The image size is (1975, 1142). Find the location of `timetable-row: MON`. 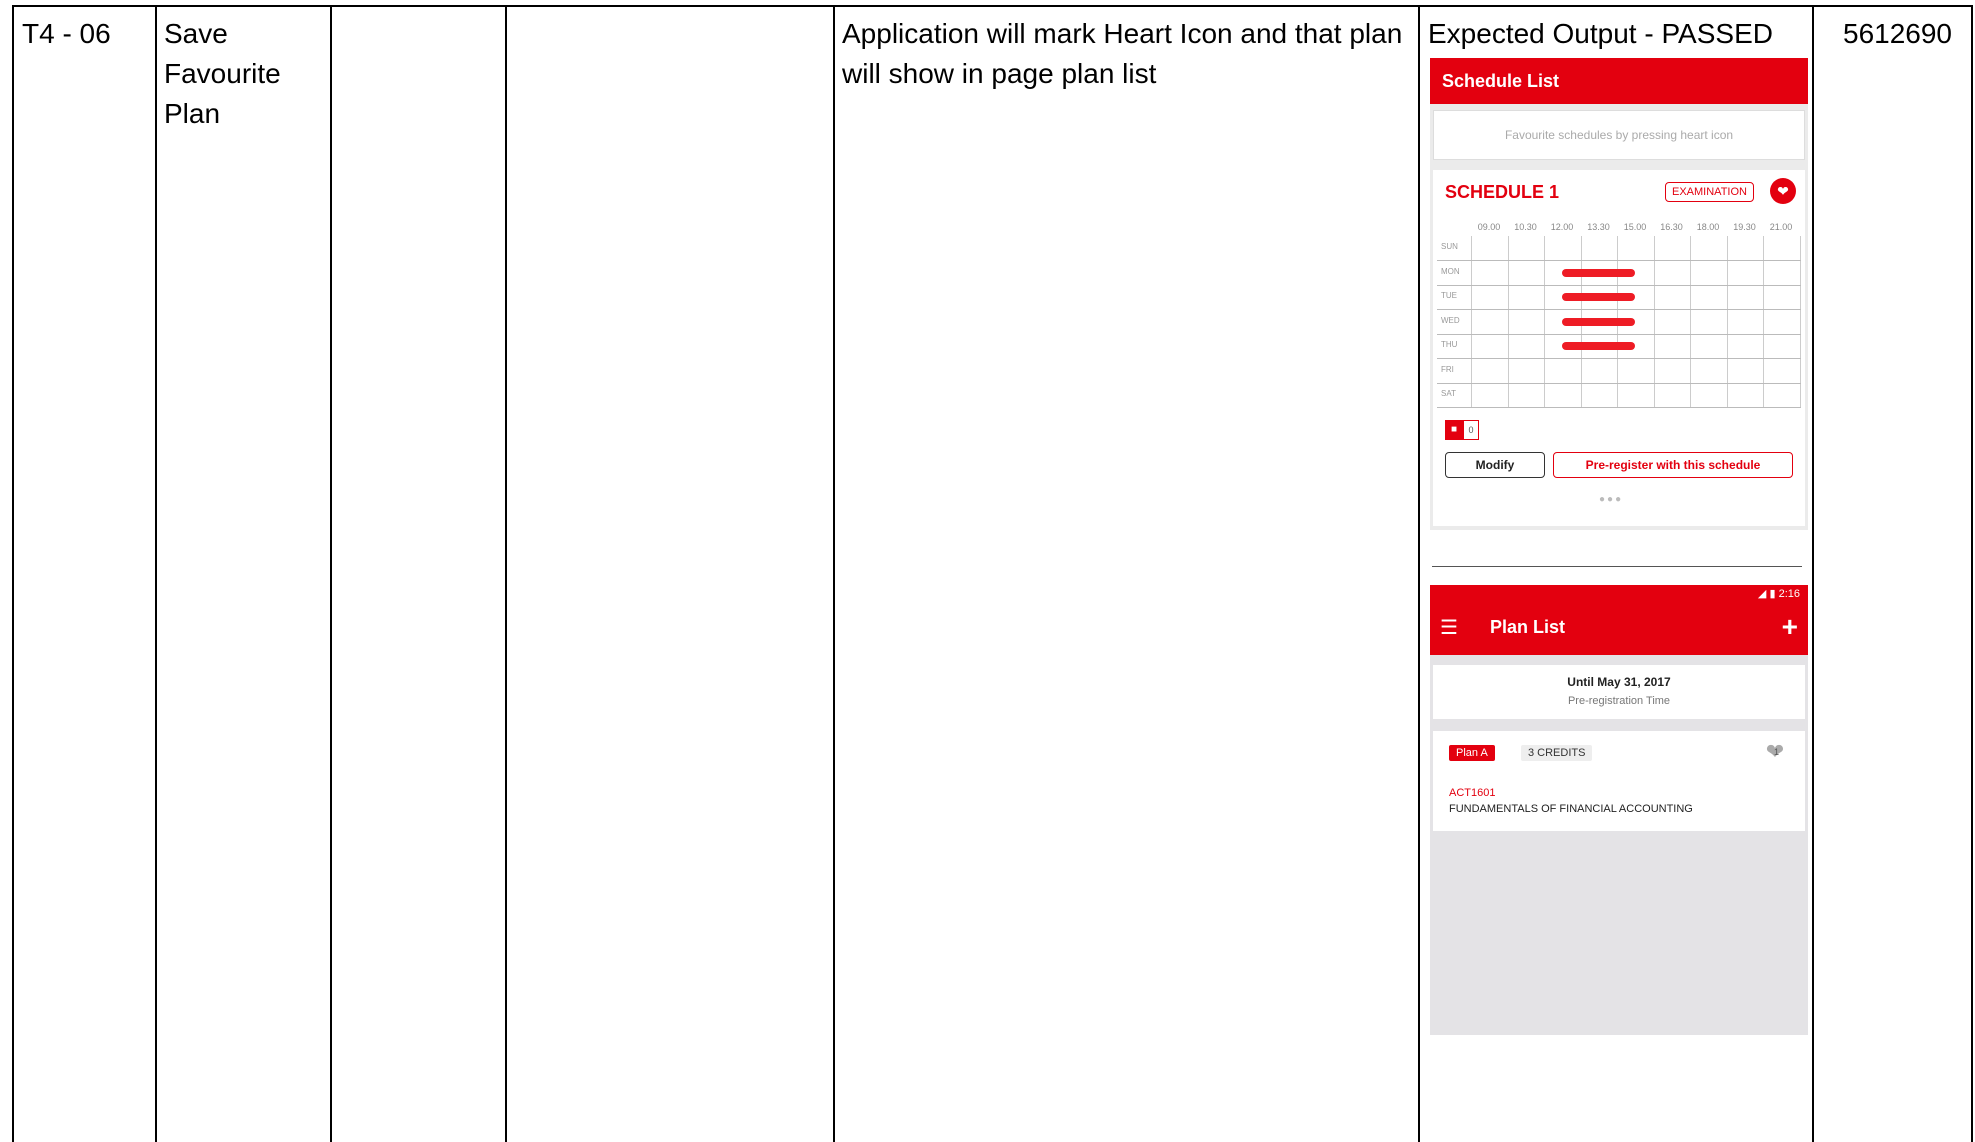

timetable-row: MON is located at coordinates (1619, 273).